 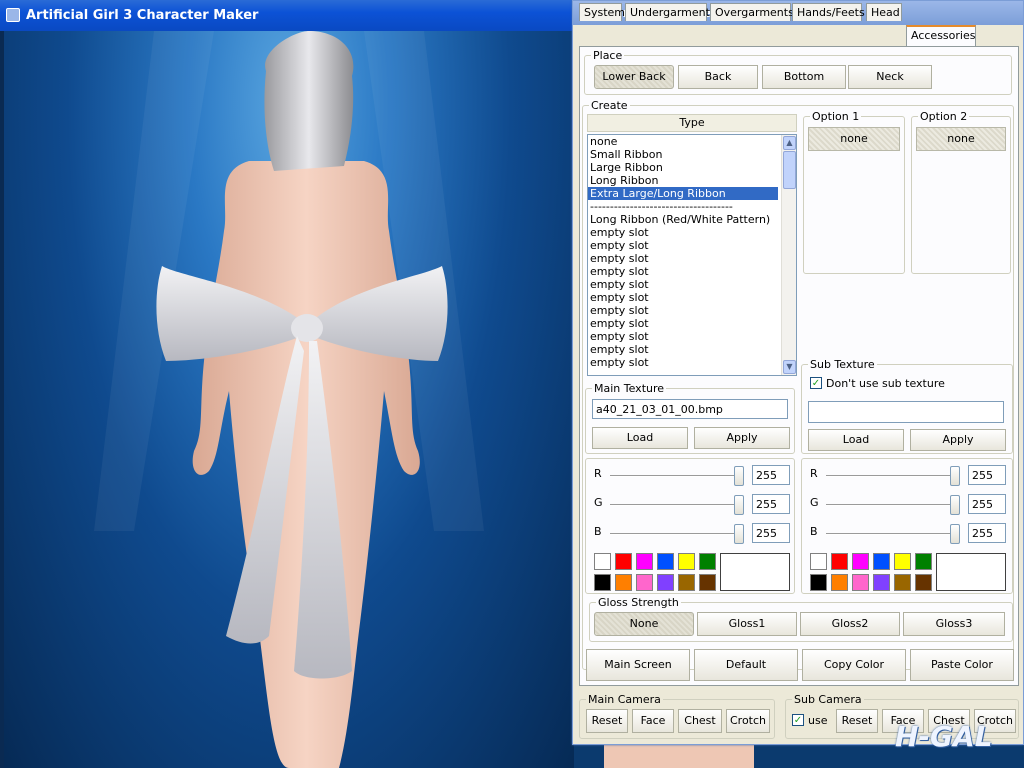 I want to click on scroll-up-arrow-icon: ▲, so click(x=789, y=143).